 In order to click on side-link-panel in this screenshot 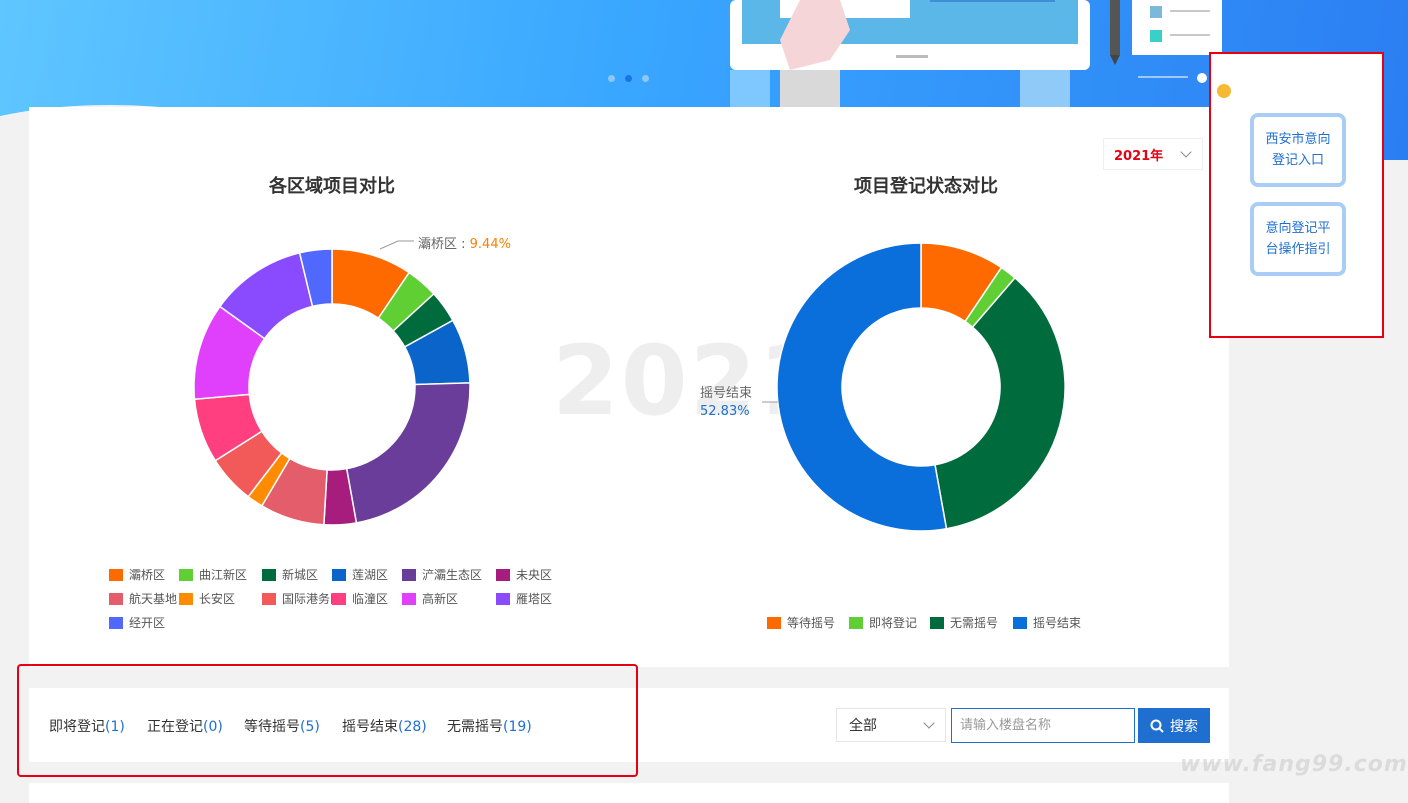, I will do `click(1296, 195)`.